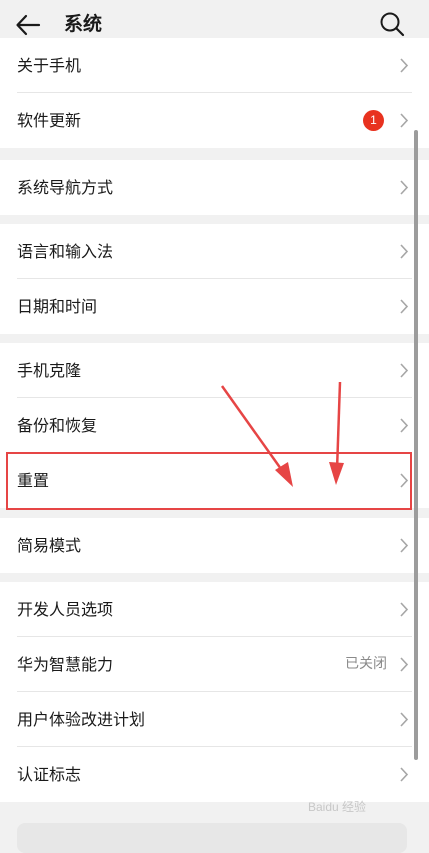 This screenshot has height=853, width=429. I want to click on row-label: 用户体验改进计划, so click(81, 719).